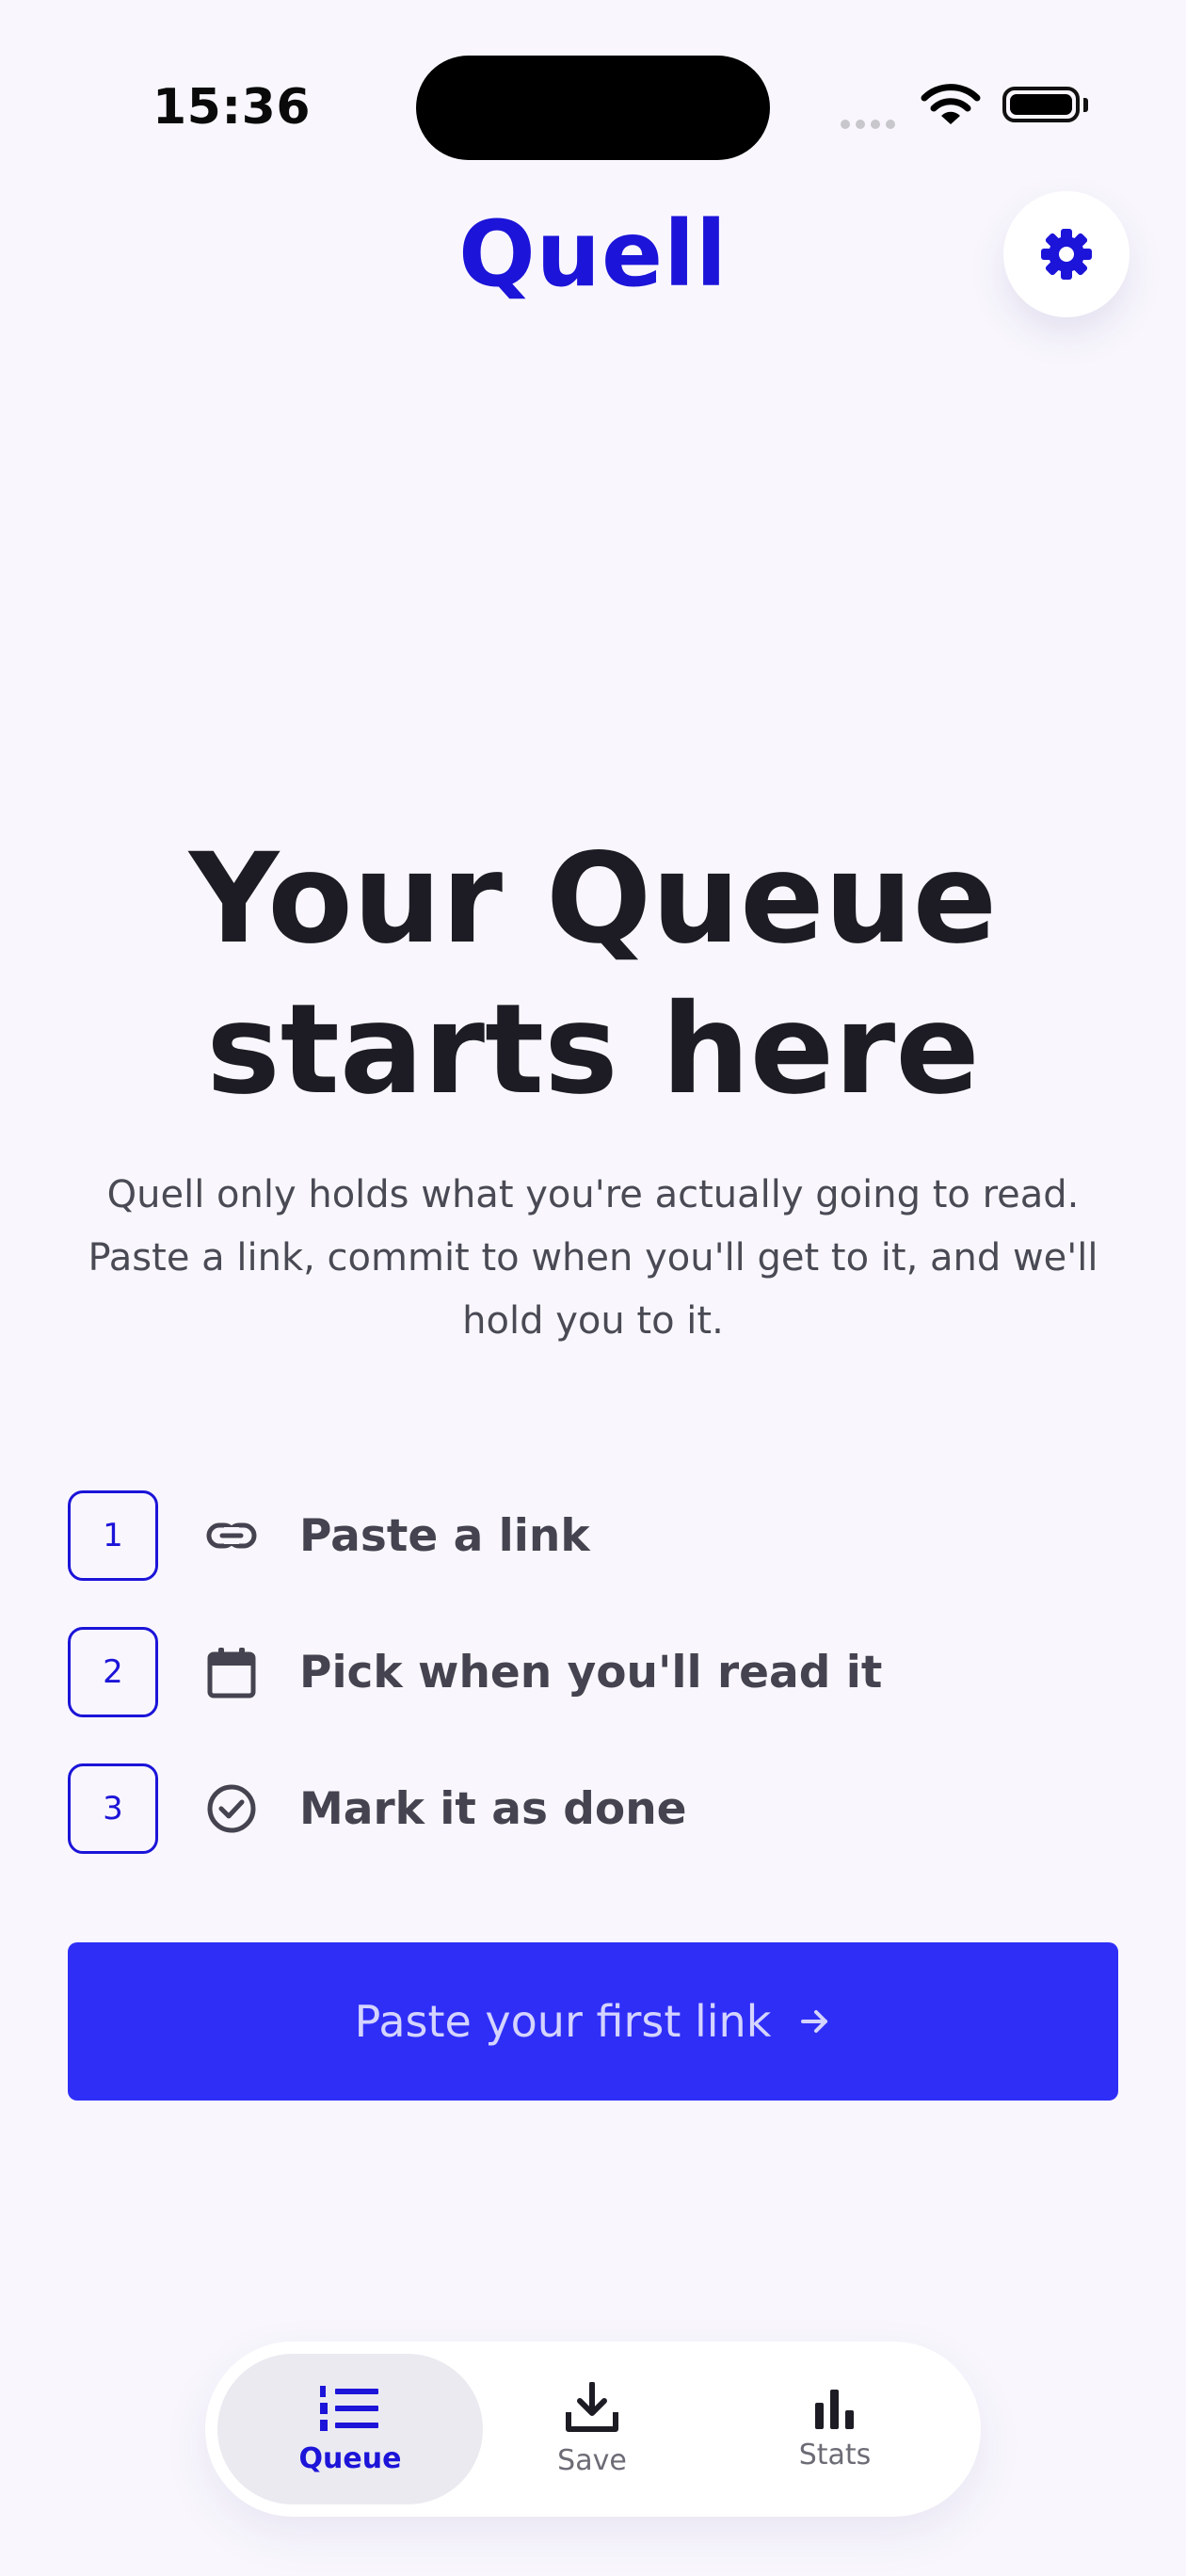 This screenshot has width=1186, height=2576. I want to click on dynamic-island, so click(593, 108).